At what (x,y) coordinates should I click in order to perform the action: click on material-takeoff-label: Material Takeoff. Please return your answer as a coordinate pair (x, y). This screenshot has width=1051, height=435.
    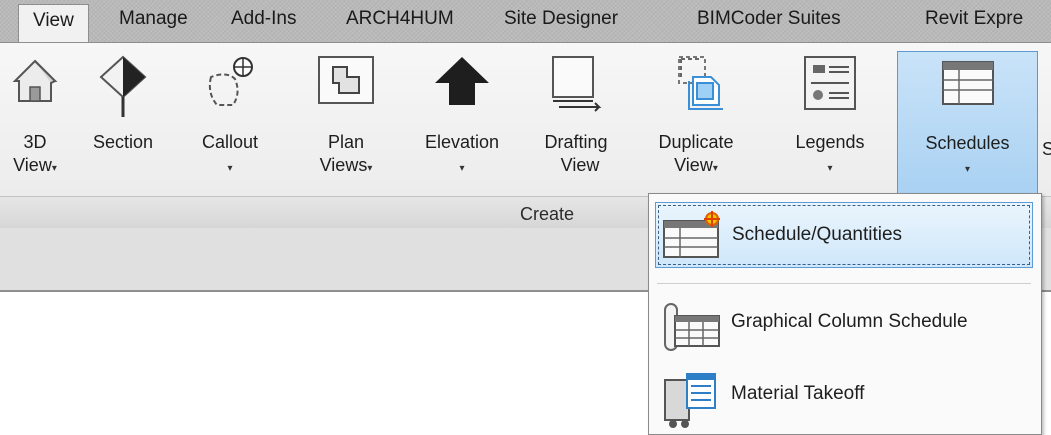
    Looking at the image, I should click on (798, 393).